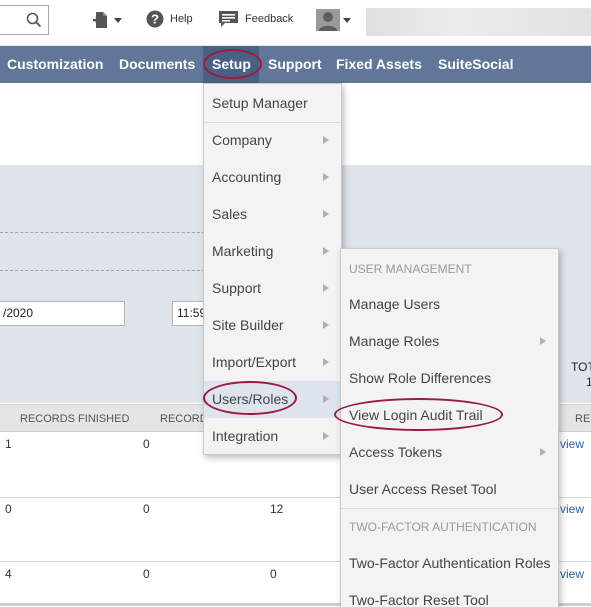 This screenshot has width=591, height=607. What do you see at coordinates (269, 19) in the screenshot?
I see `feedback-label: Feedback` at bounding box center [269, 19].